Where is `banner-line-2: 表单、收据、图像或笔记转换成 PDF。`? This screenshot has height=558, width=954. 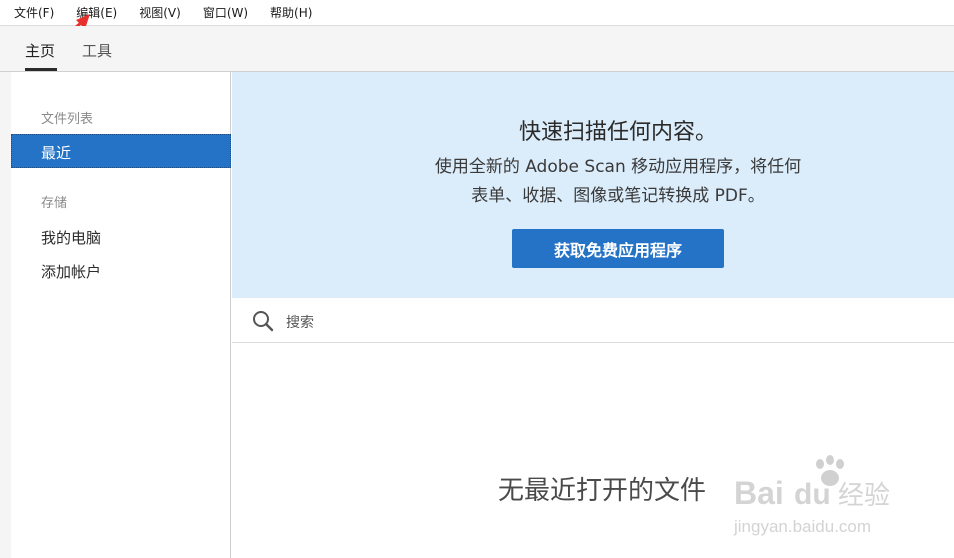
banner-line-2: 表单、收据、图像或笔记转换成 PDF。 is located at coordinates (618, 196).